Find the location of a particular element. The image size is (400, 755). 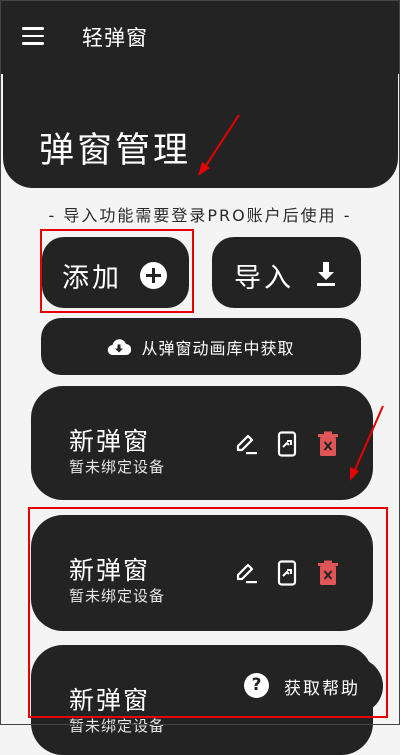

add-button: 添加 is located at coordinates (115, 272).